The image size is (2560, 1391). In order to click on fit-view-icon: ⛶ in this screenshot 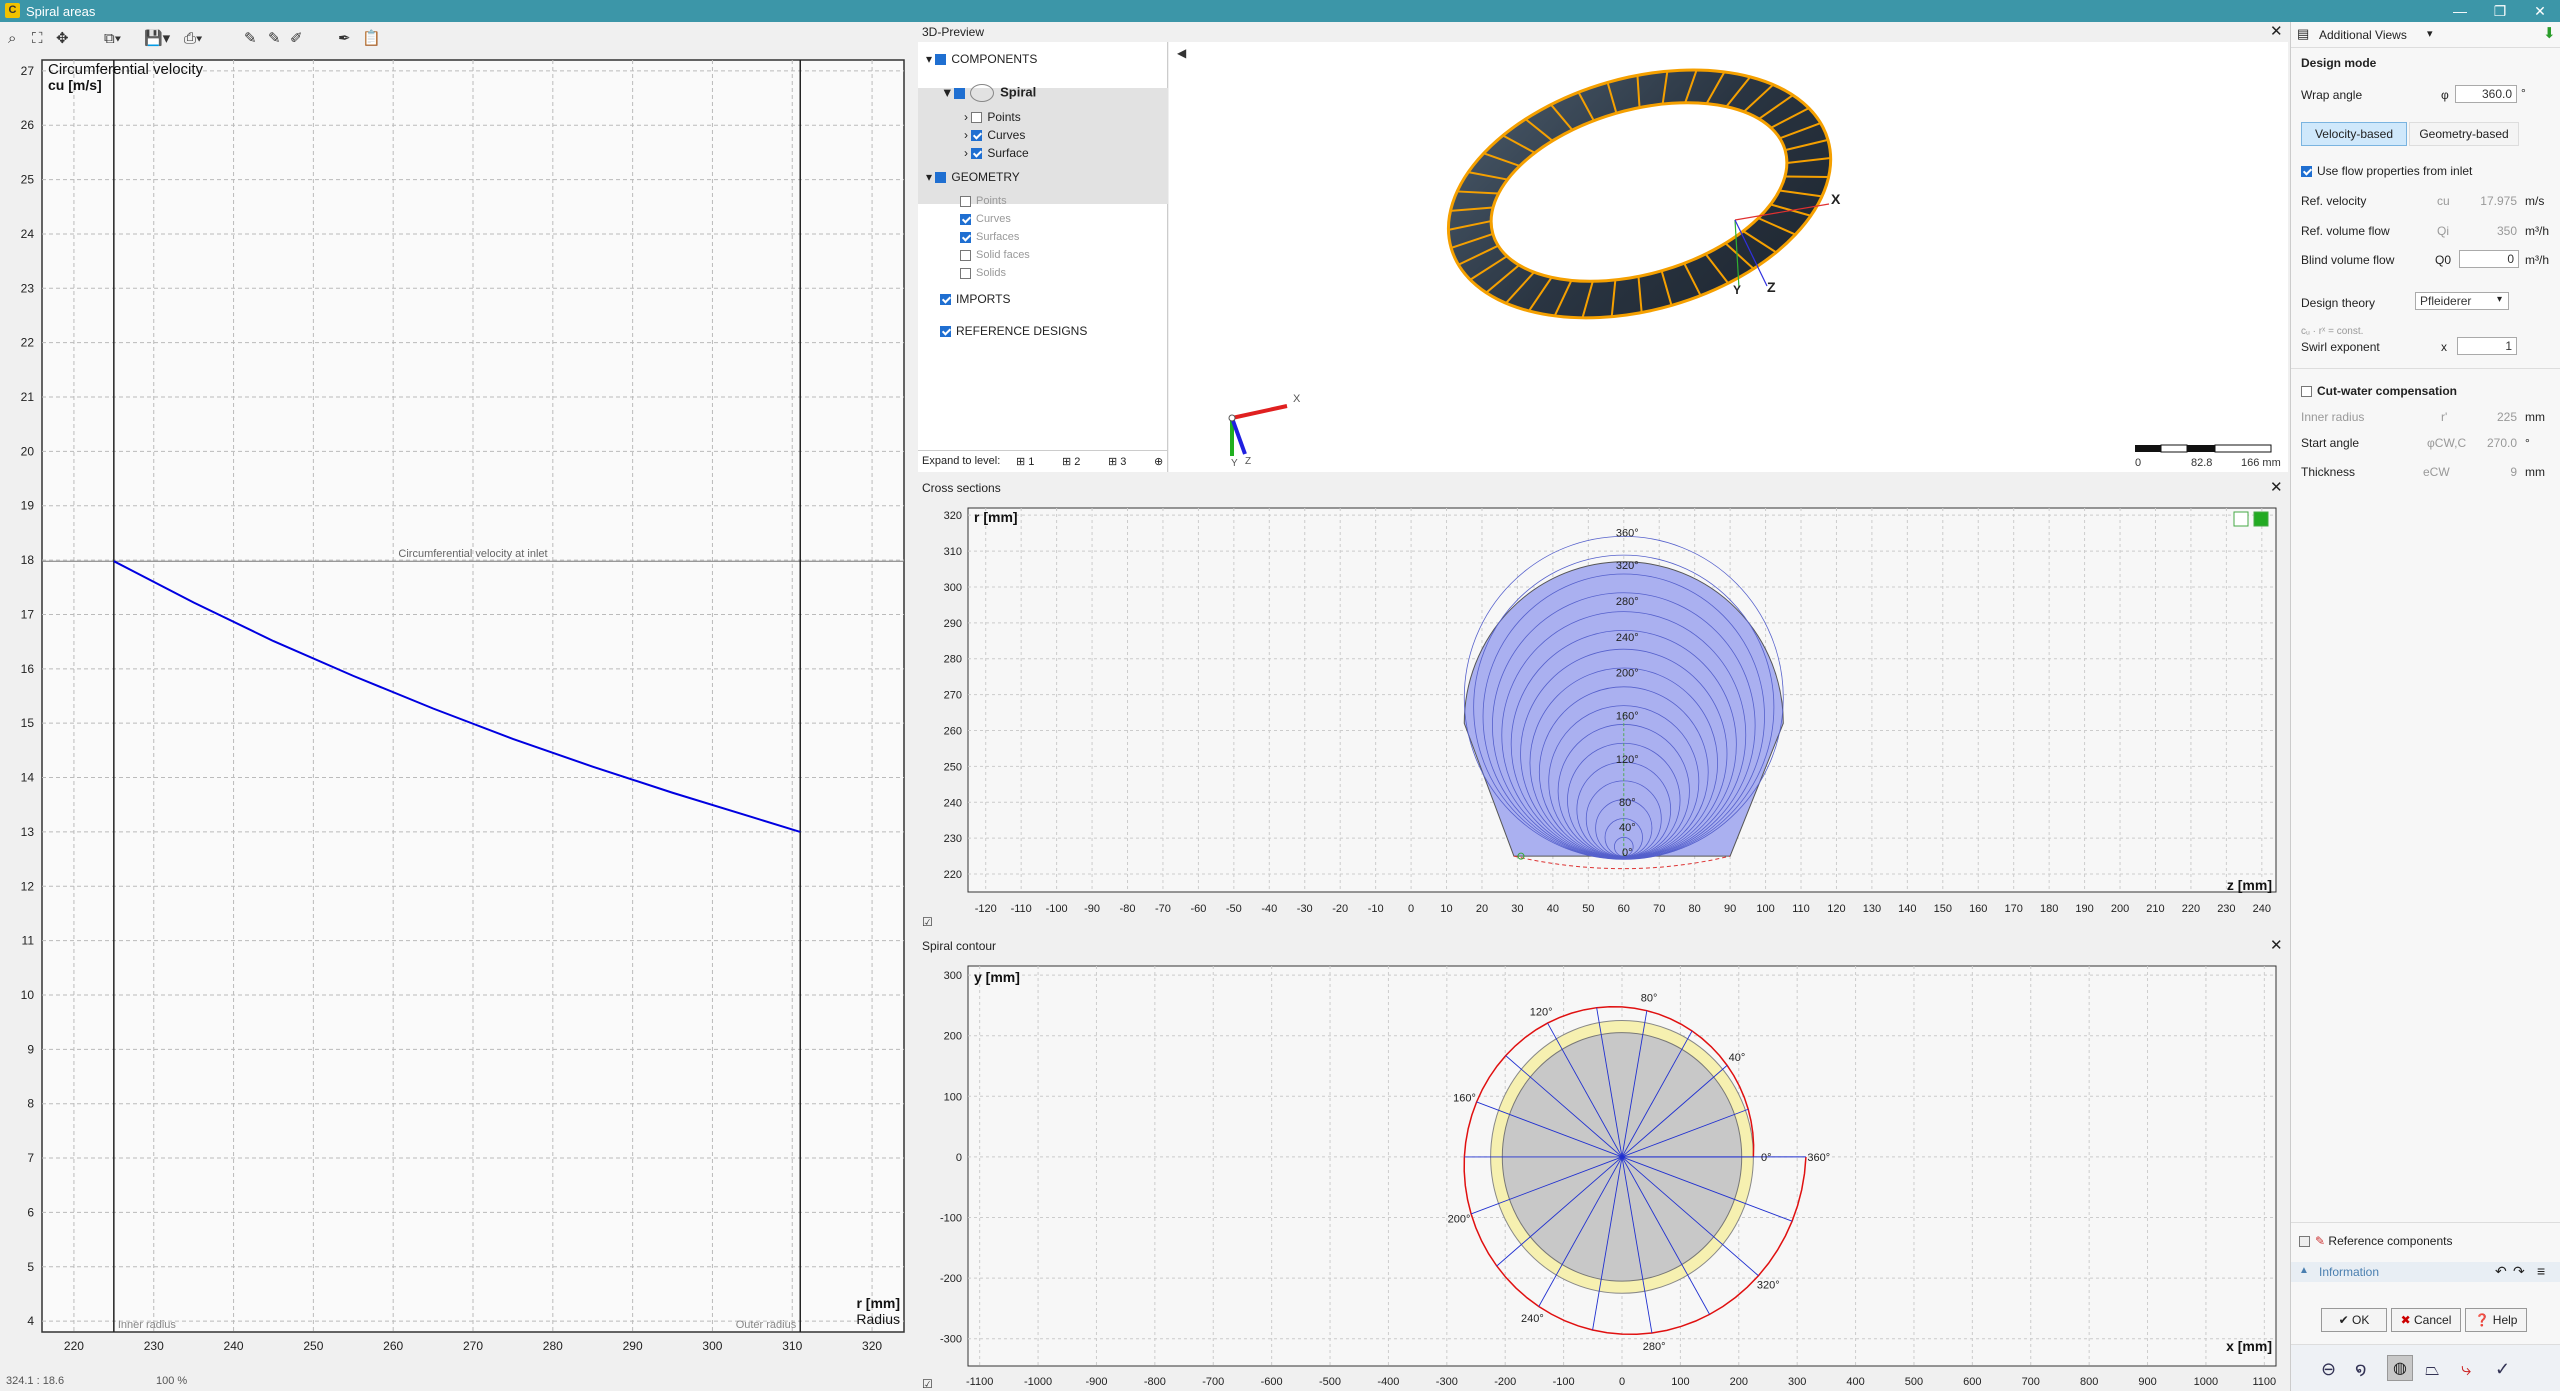, I will do `click(37, 39)`.